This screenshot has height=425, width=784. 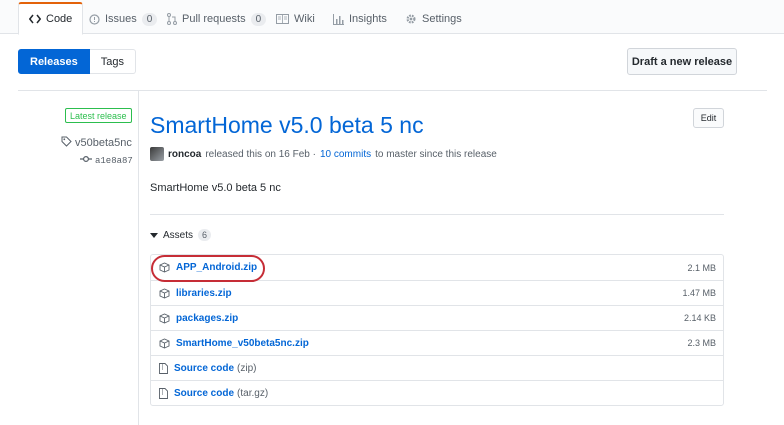 I want to click on asset-row: libraries.zip 1.47 MB, so click(x=437, y=292).